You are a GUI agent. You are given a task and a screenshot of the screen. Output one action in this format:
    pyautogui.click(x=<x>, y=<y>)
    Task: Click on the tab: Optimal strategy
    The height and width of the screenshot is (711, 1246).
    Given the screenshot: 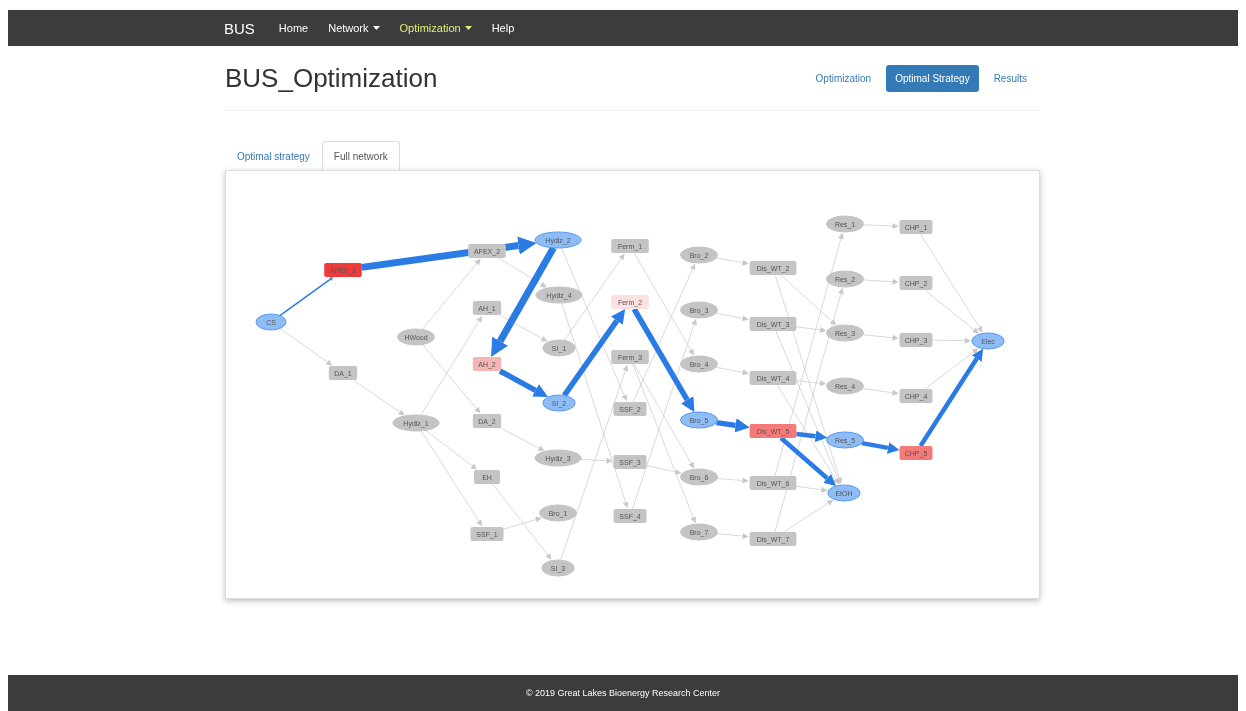 What is the action you would take?
    pyautogui.click(x=273, y=155)
    